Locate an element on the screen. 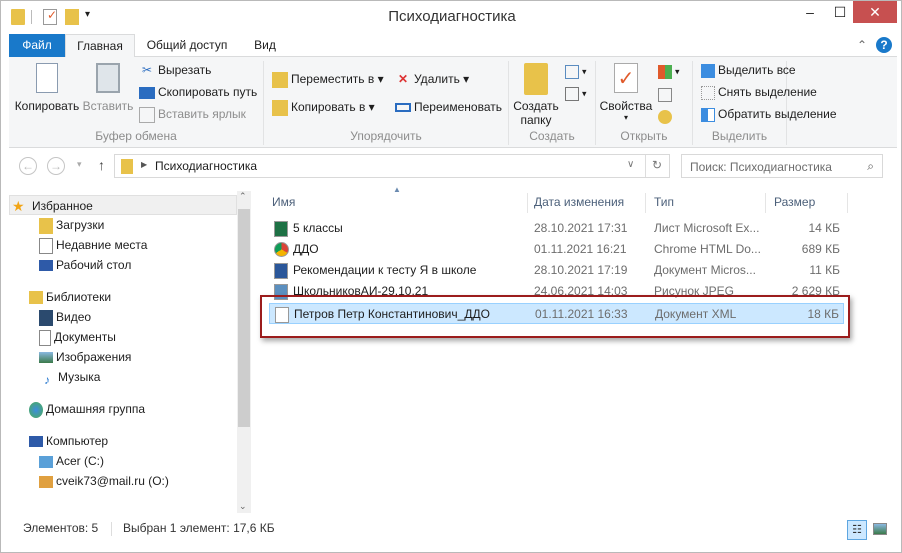 The image size is (902, 553). properties-button: ✓ Свойства ▾ is located at coordinates (626, 92).